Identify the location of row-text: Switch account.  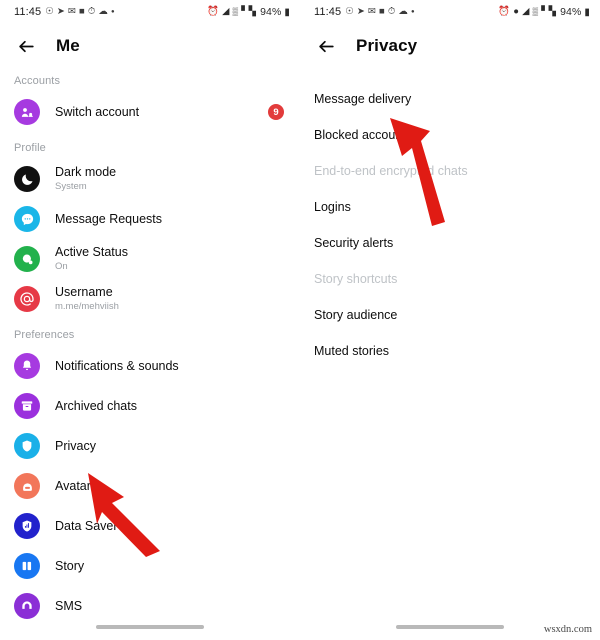
(161, 112).